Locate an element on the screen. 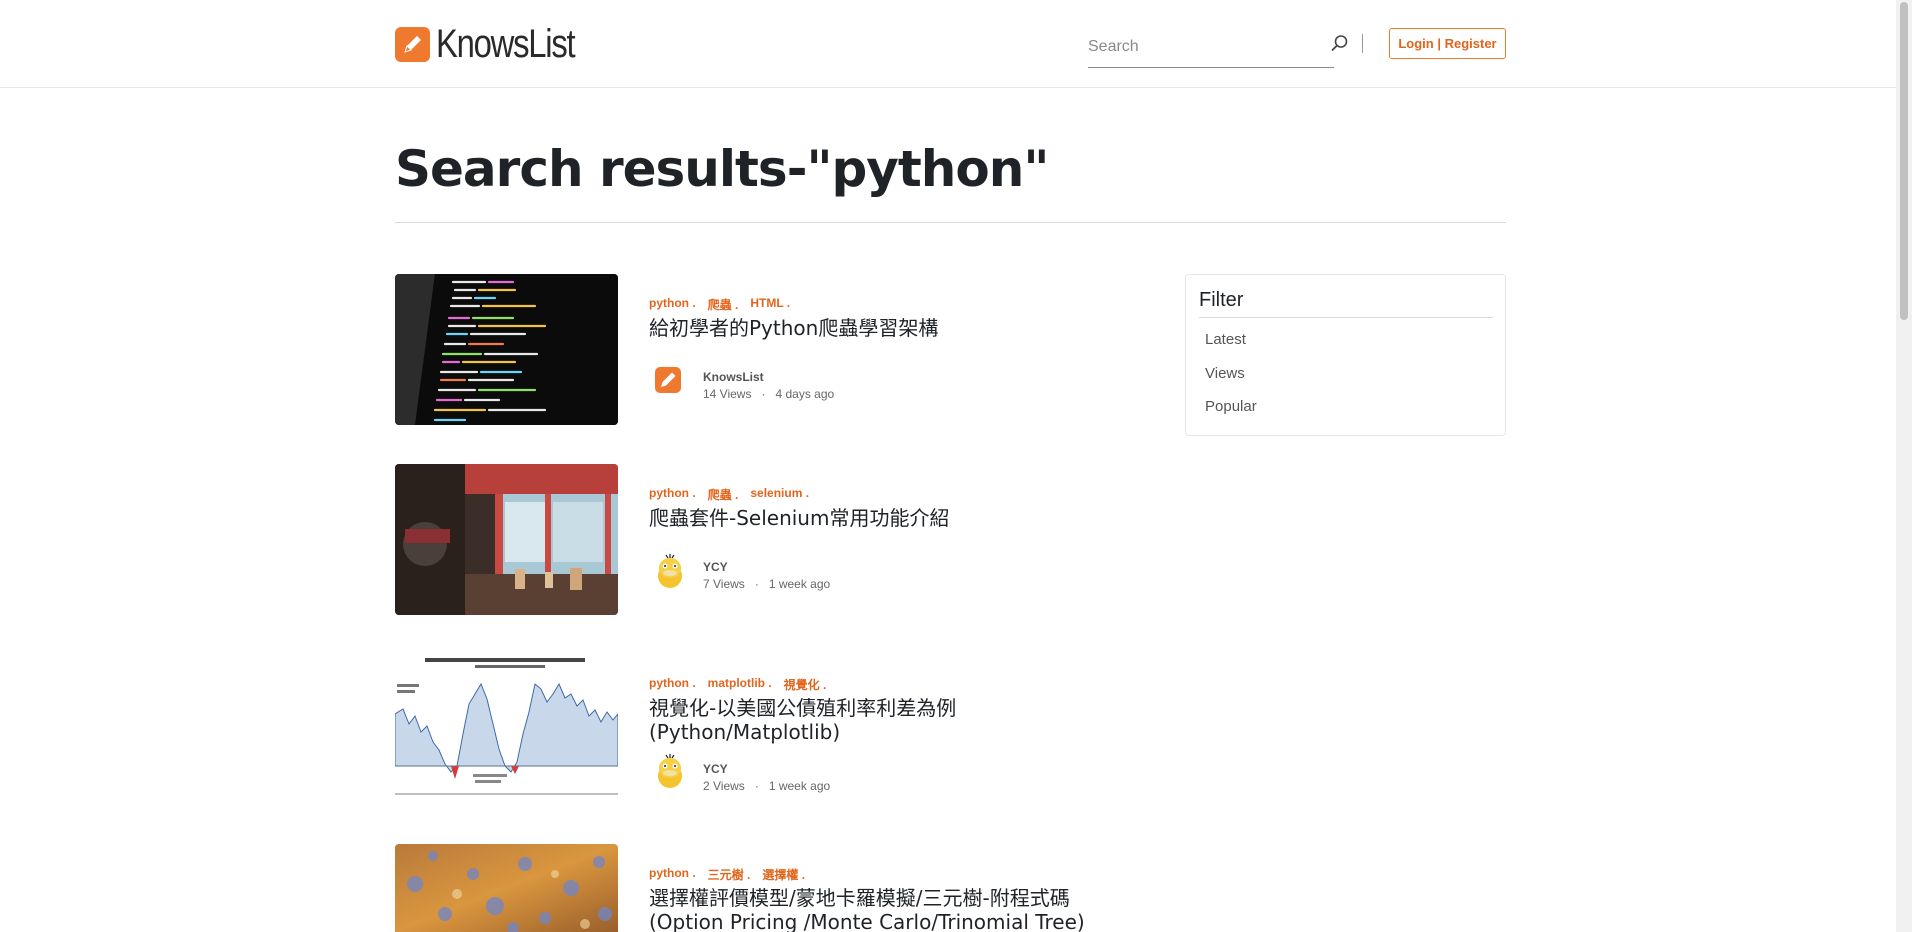 The width and height of the screenshot is (1912, 932). views-count: 14 Views is located at coordinates (727, 394).